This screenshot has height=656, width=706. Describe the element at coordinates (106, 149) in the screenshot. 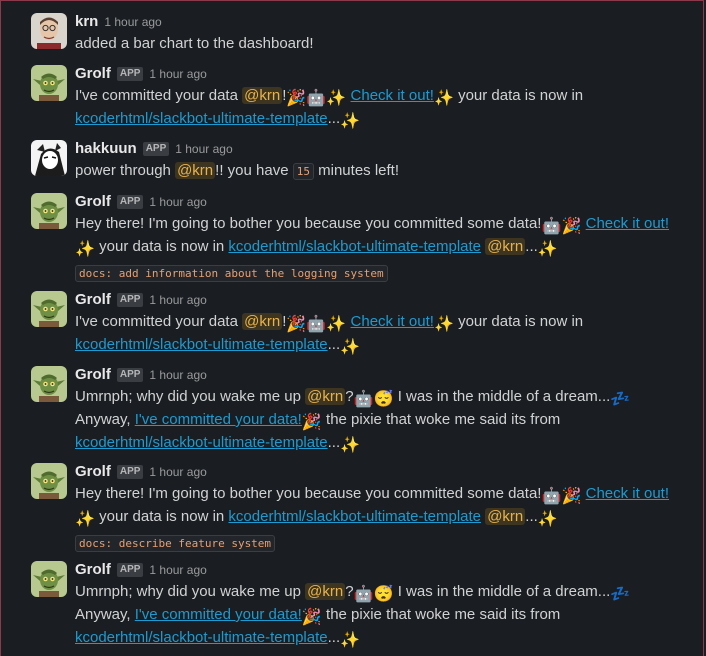

I see `username: hakkuun` at that location.